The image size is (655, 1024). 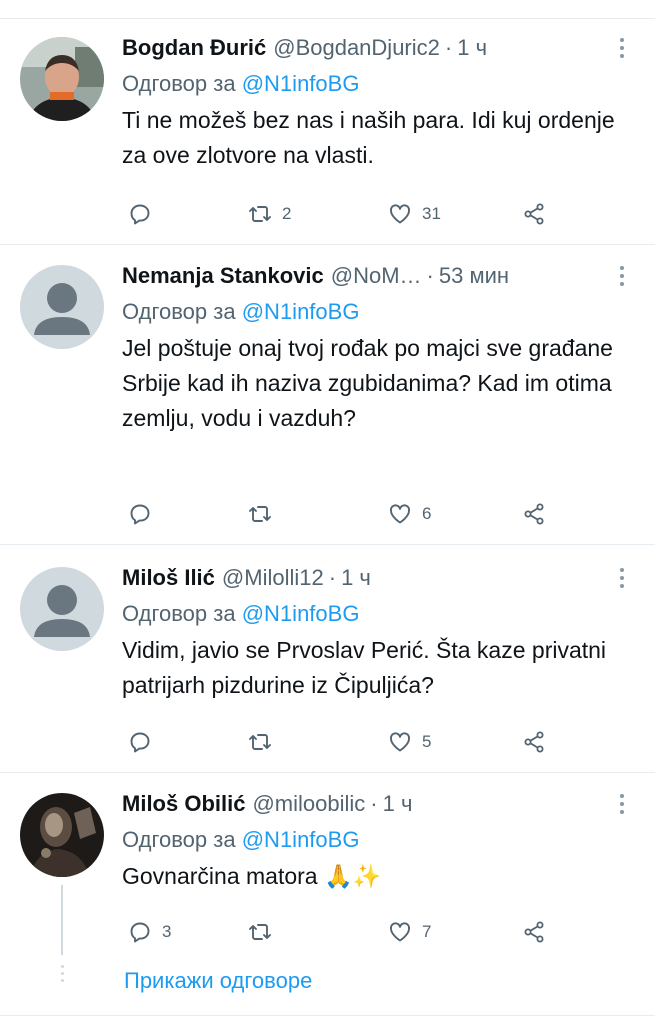 I want to click on author-name: Miloš Obilić, so click(x=183, y=804).